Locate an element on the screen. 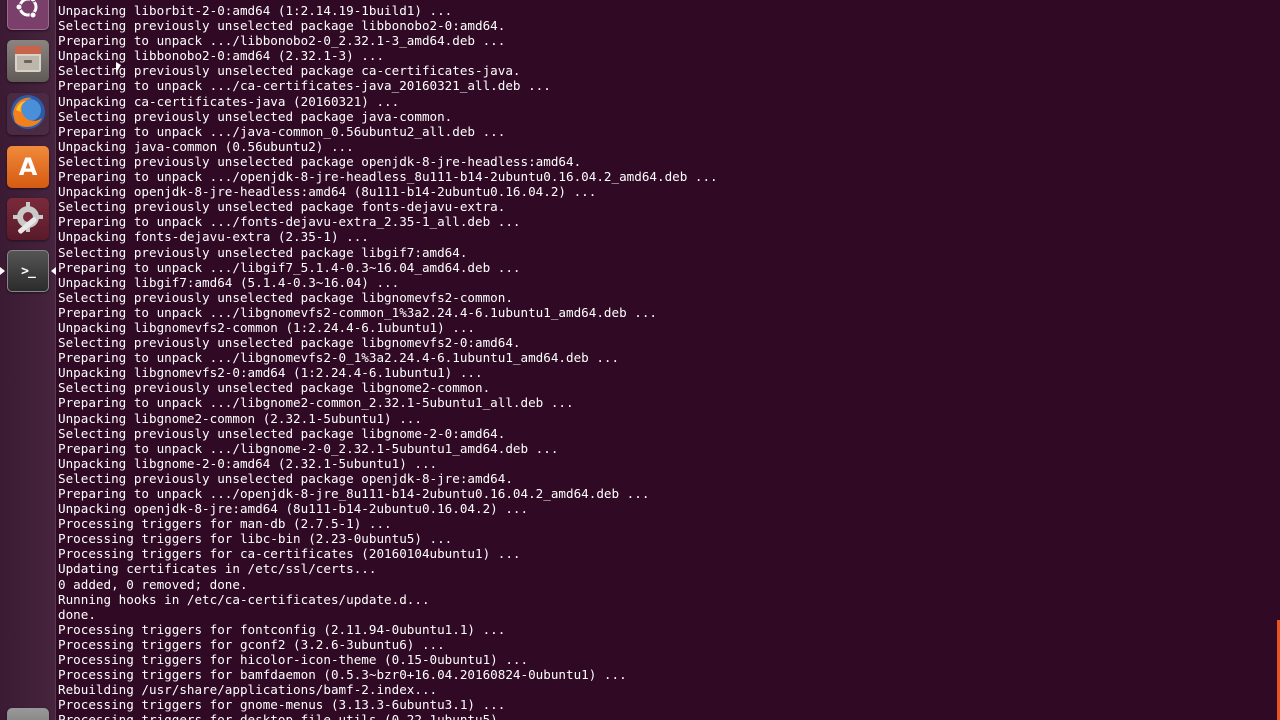 This screenshot has width=1280, height=720. launcher-files-button is located at coordinates (28, 61).